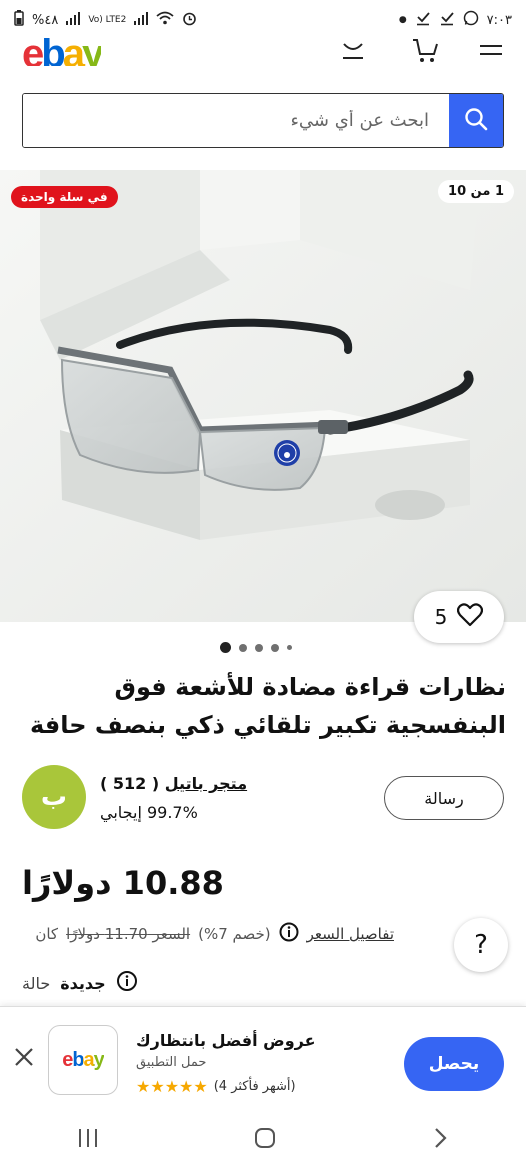 This screenshot has height=1169, width=526. What do you see at coordinates (165, 20) in the screenshot?
I see `wifi-icon` at bounding box center [165, 20].